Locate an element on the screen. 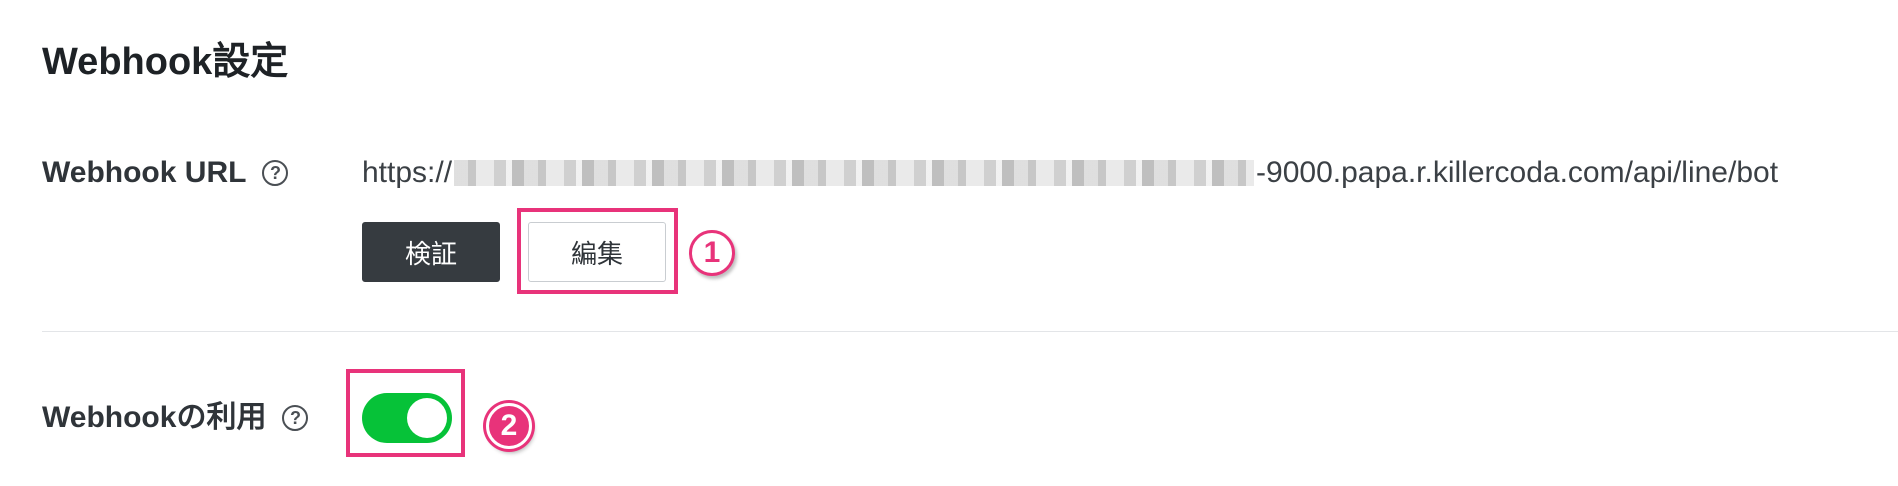 This screenshot has height=486, width=1898. edit-button: 編集 is located at coordinates (597, 252).